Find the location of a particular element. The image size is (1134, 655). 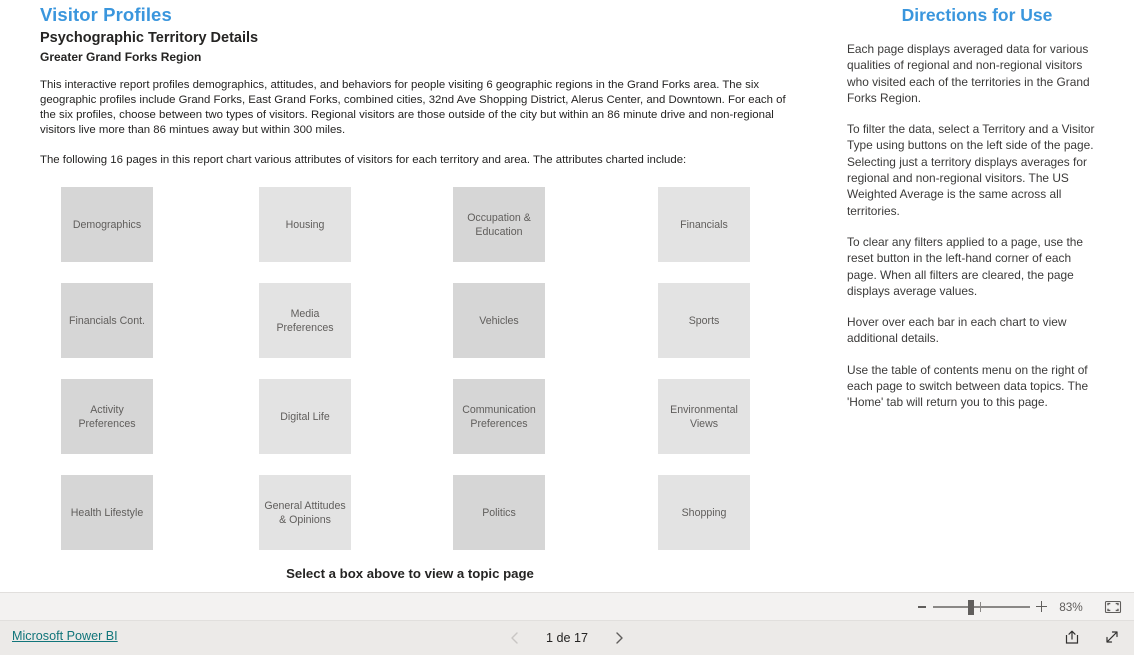

topic-tile-label: Vehicles is located at coordinates (499, 320).